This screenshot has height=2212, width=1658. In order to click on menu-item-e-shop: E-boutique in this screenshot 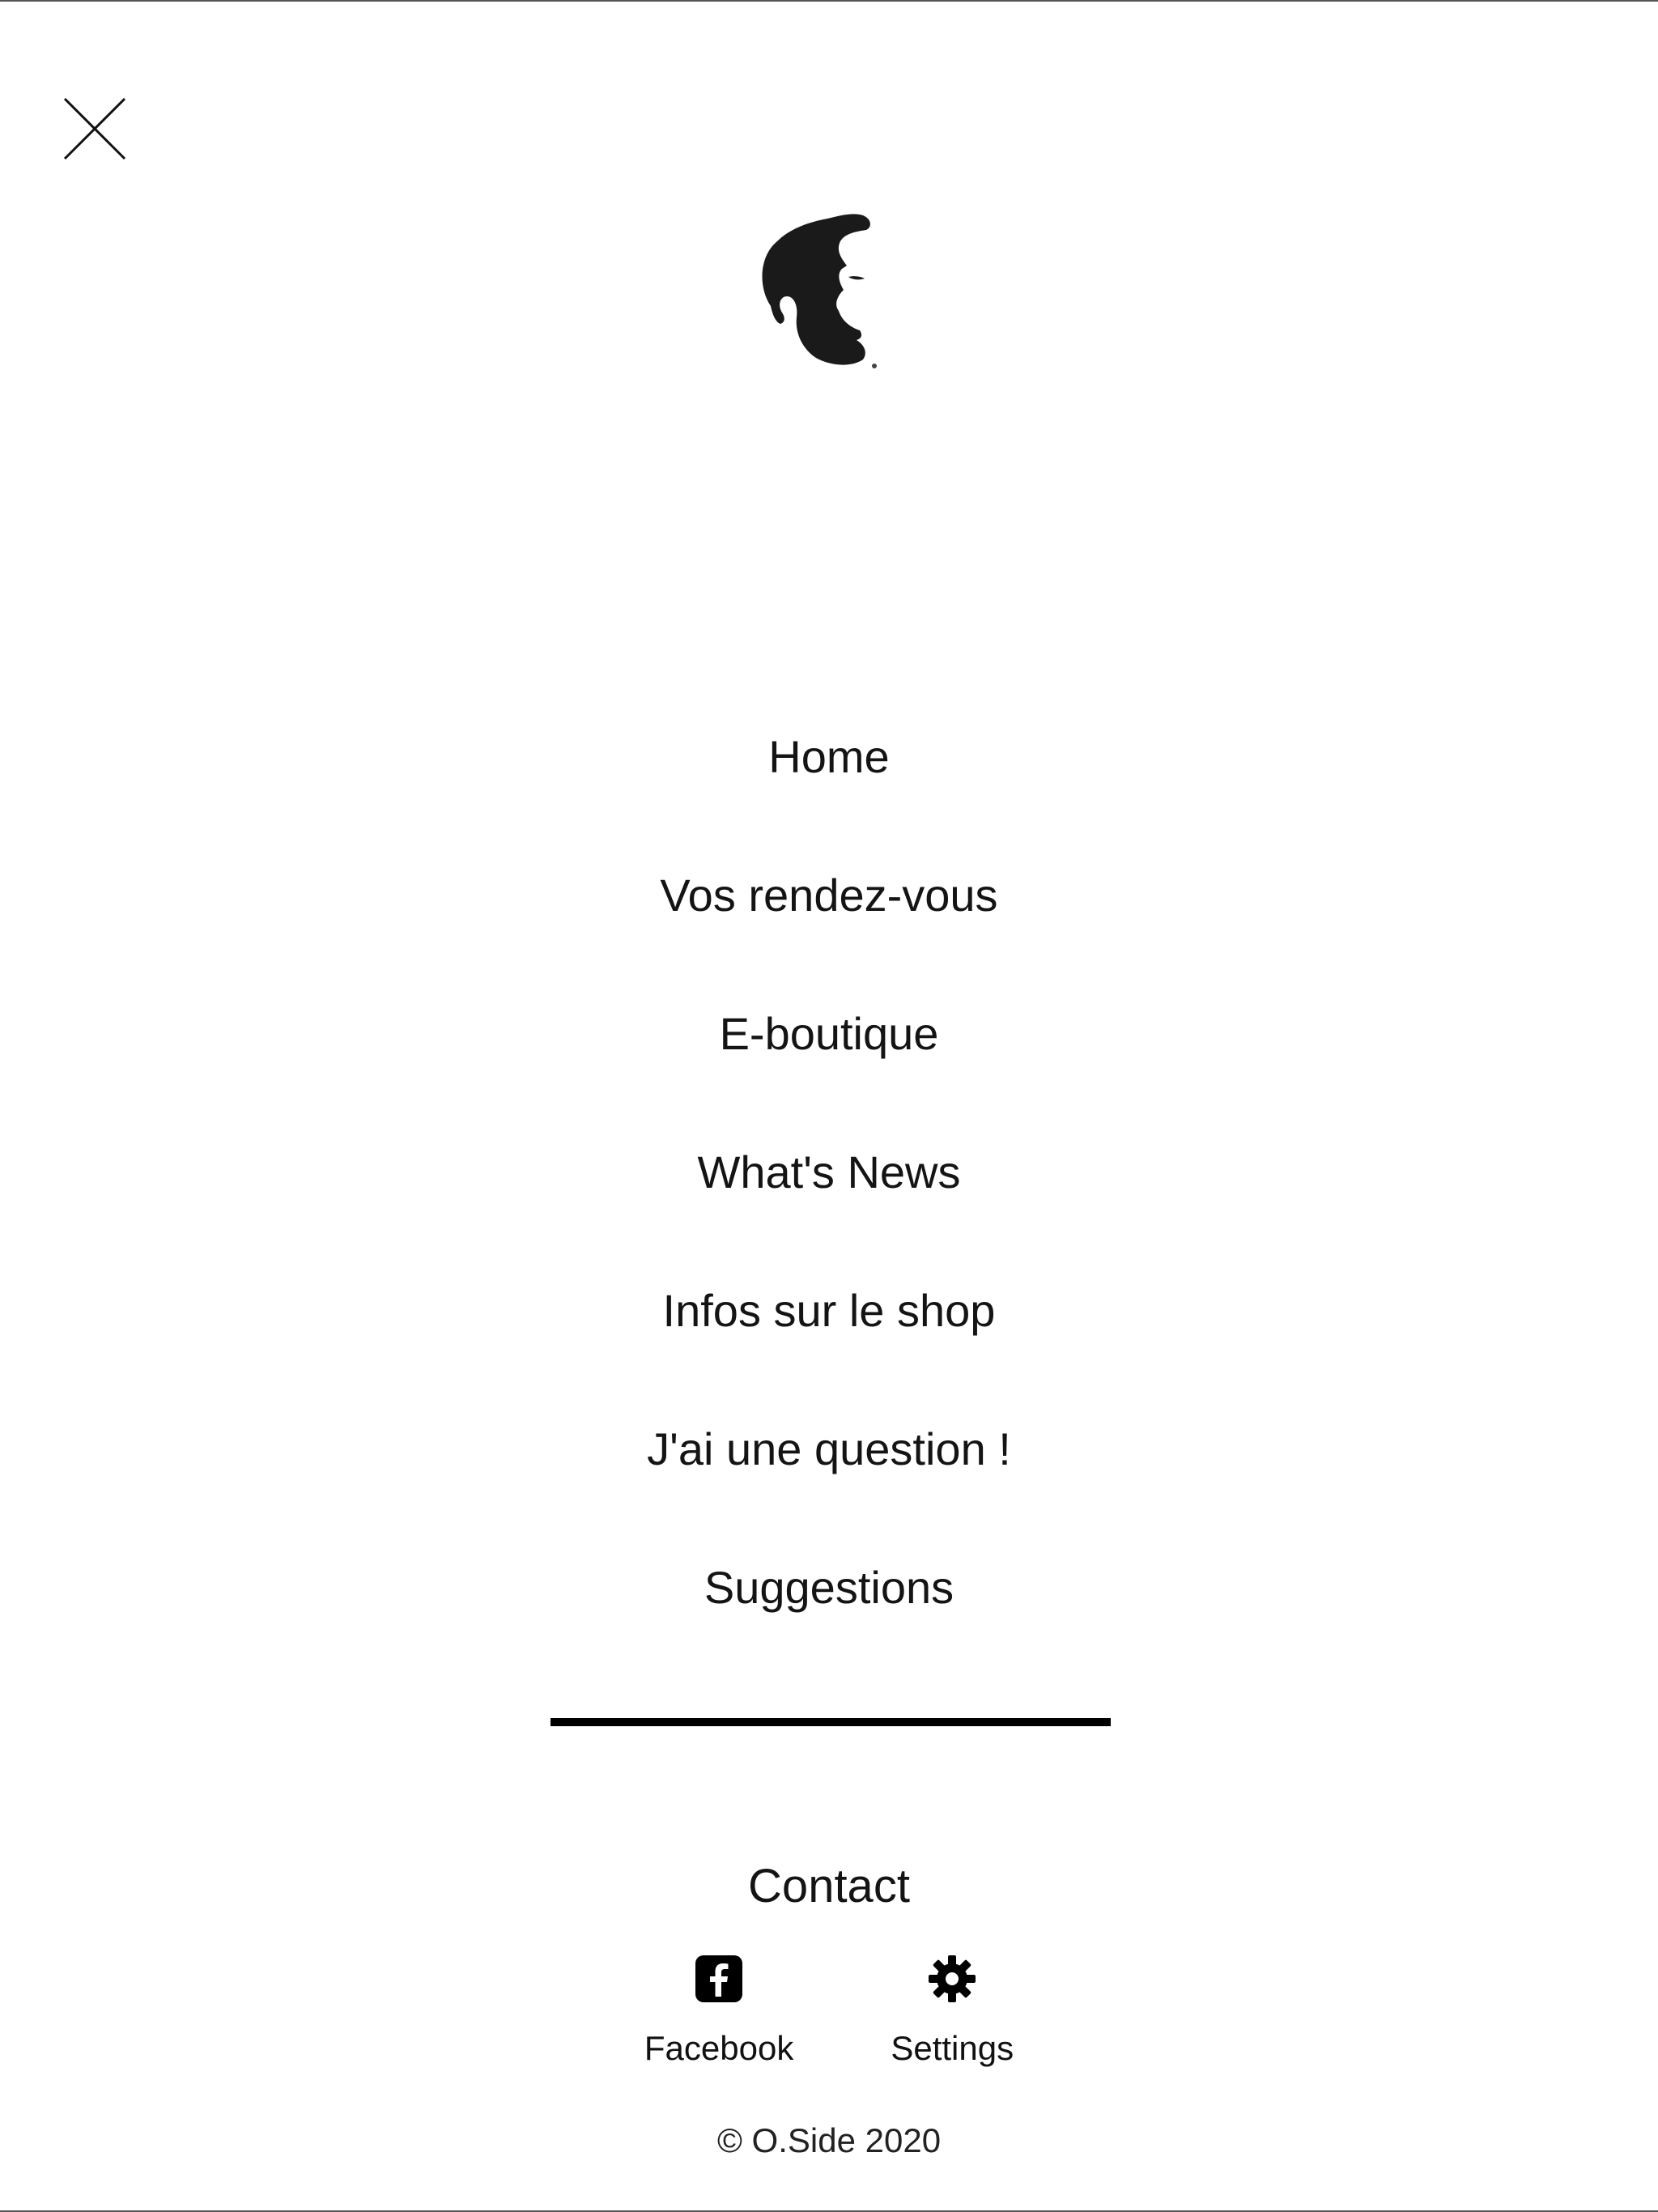, I will do `click(829, 1057)`.